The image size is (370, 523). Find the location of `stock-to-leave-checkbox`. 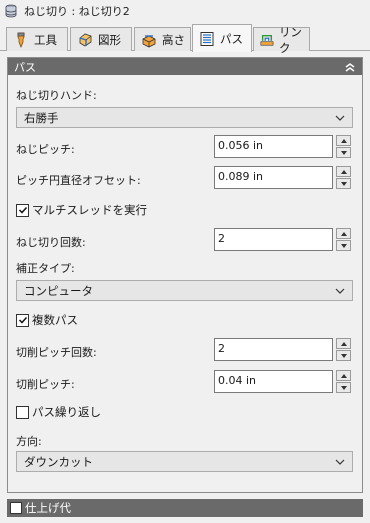

stock-to-leave-checkbox is located at coordinates (16, 508).